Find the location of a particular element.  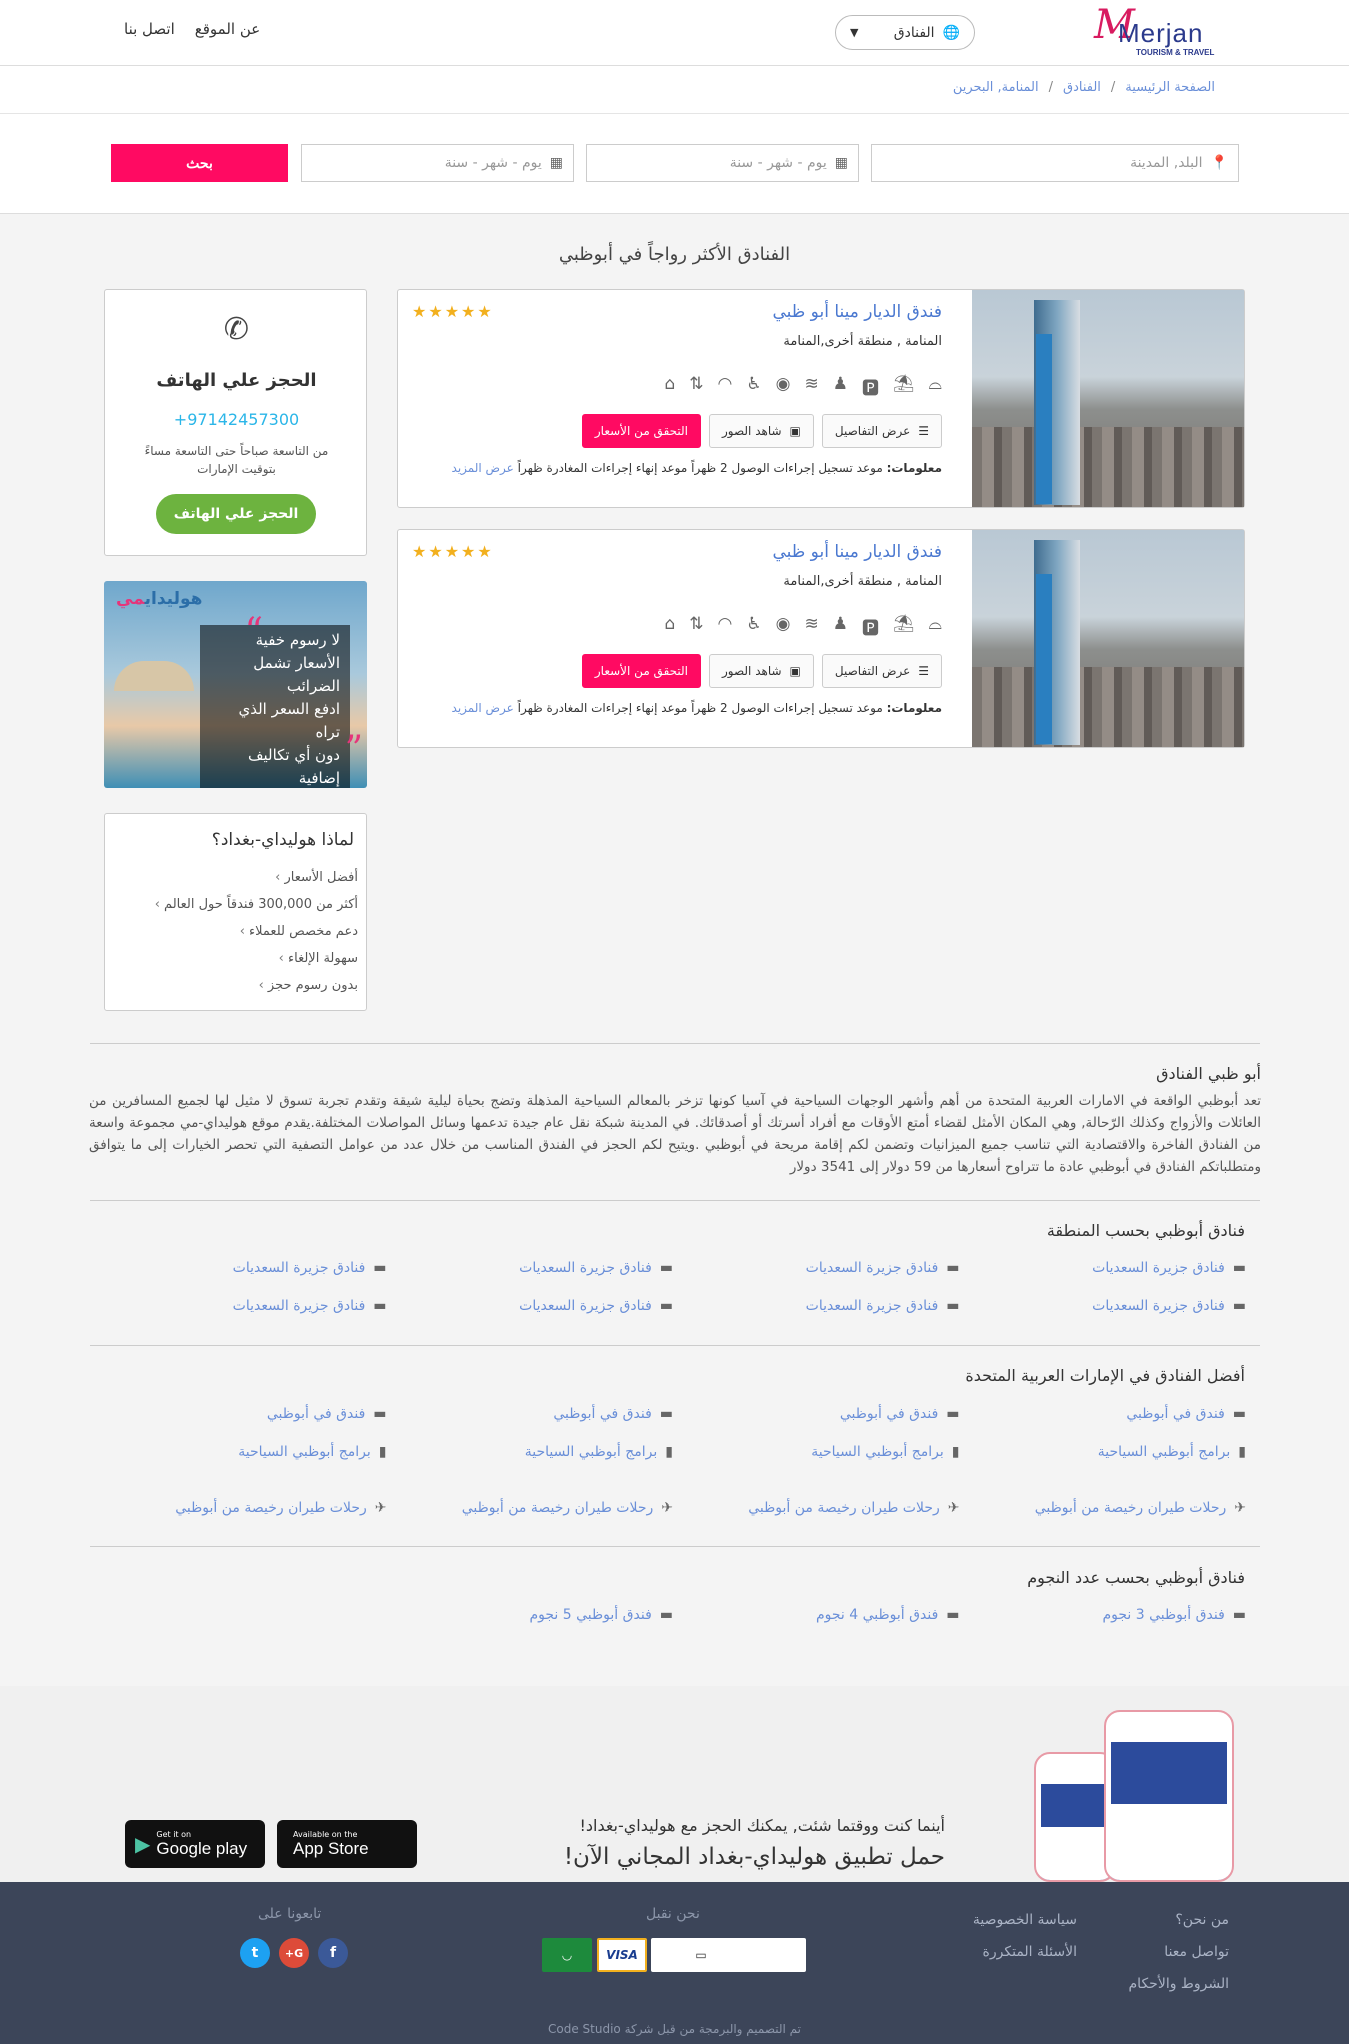

nav-contact: اتصل بنا is located at coordinates (149, 29).